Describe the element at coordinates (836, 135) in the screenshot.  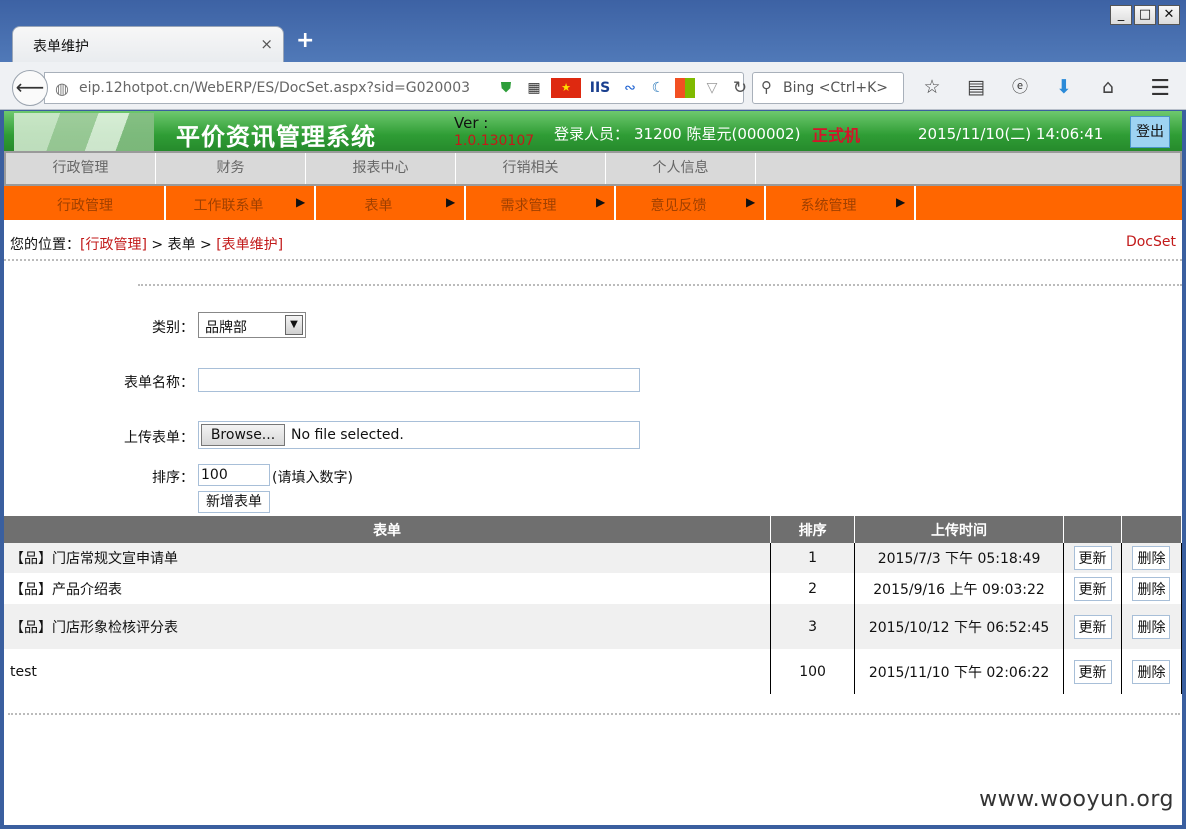
I see `environment-badge: 正式机` at that location.